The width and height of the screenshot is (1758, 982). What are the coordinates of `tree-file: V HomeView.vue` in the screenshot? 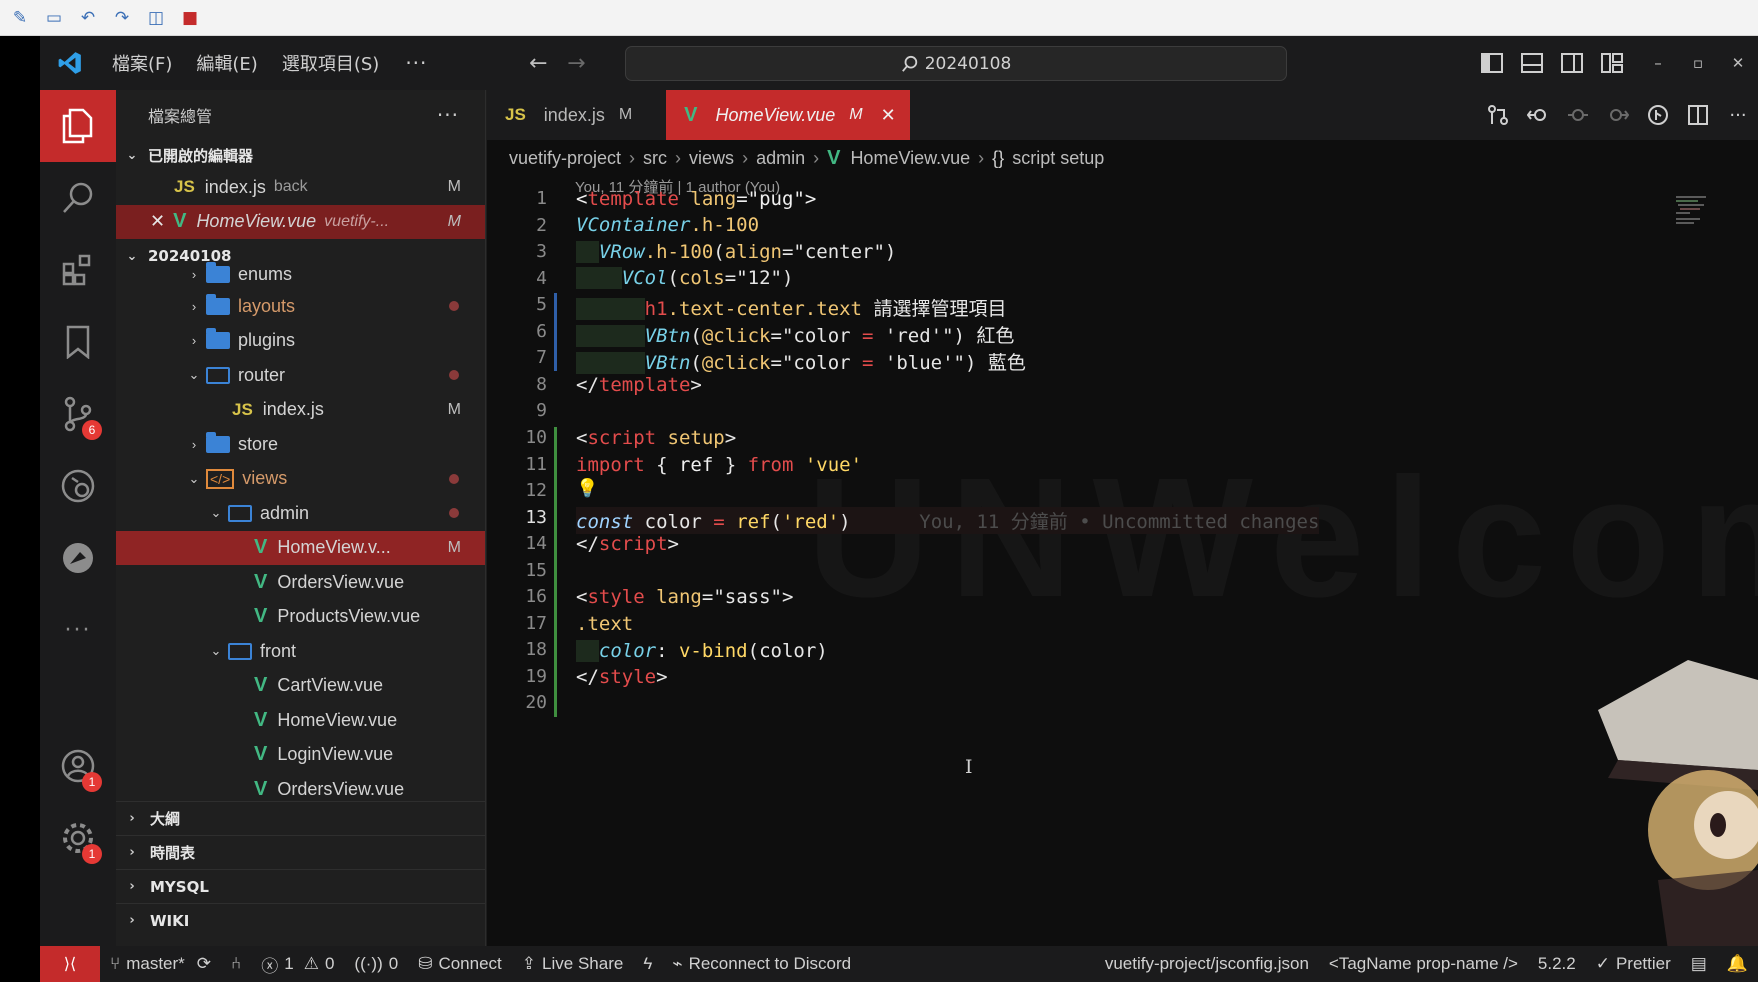 It's located at (300, 720).